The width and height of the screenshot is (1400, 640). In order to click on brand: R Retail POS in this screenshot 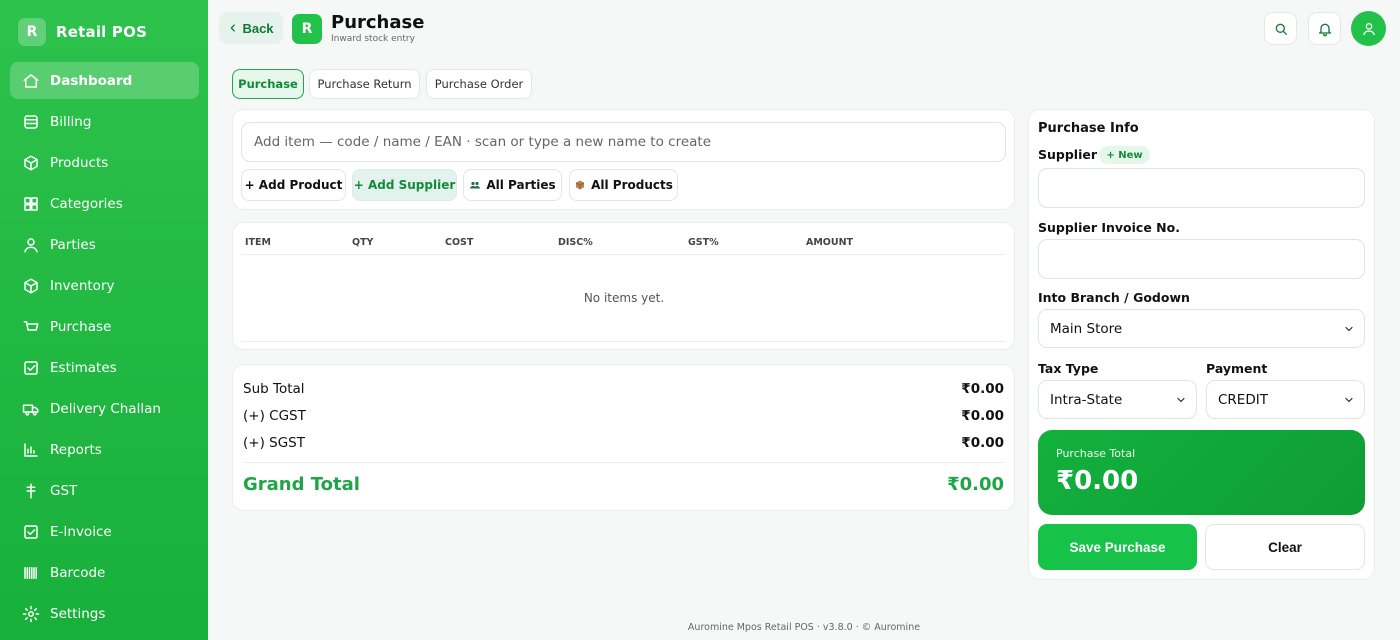, I will do `click(82, 32)`.